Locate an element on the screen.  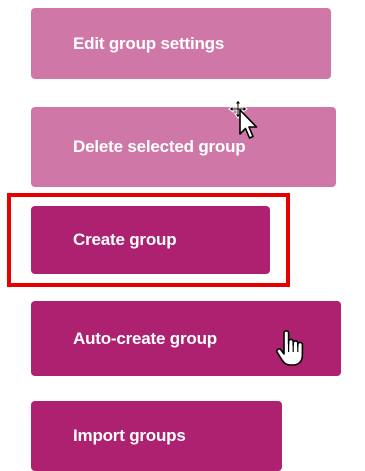
import-groups-button: Import groups is located at coordinates (156, 436).